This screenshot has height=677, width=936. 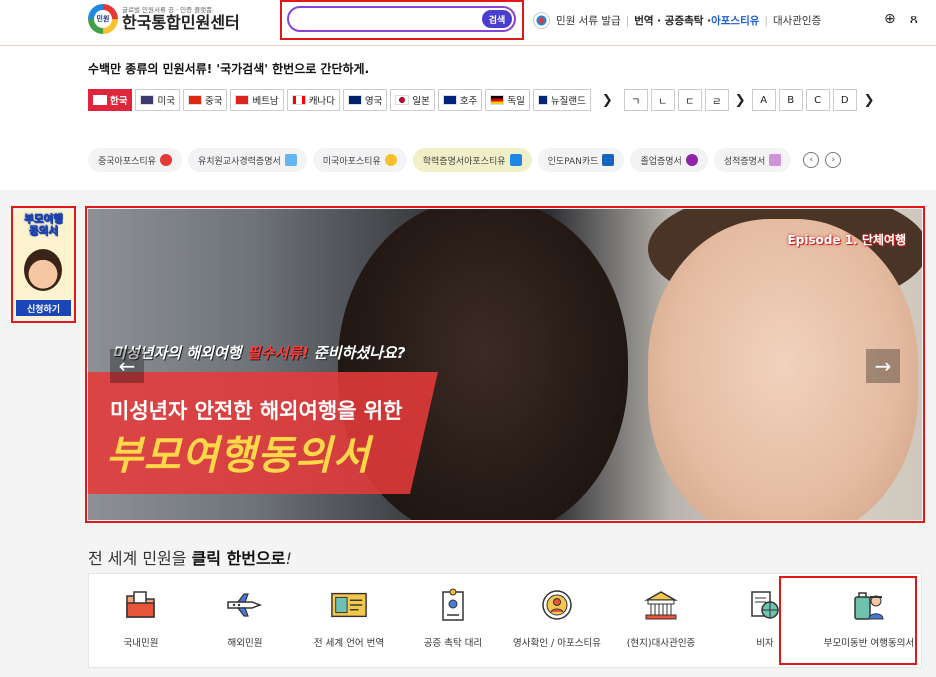 What do you see at coordinates (735, 20) in the screenshot?
I see `menu-apostille: 아포스티유` at bounding box center [735, 20].